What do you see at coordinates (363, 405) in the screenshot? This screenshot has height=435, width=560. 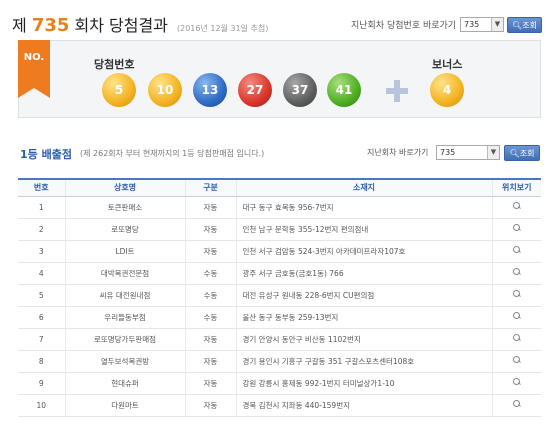 I see `store-address: 경북 김천시 지좌동 440-159번지` at bounding box center [363, 405].